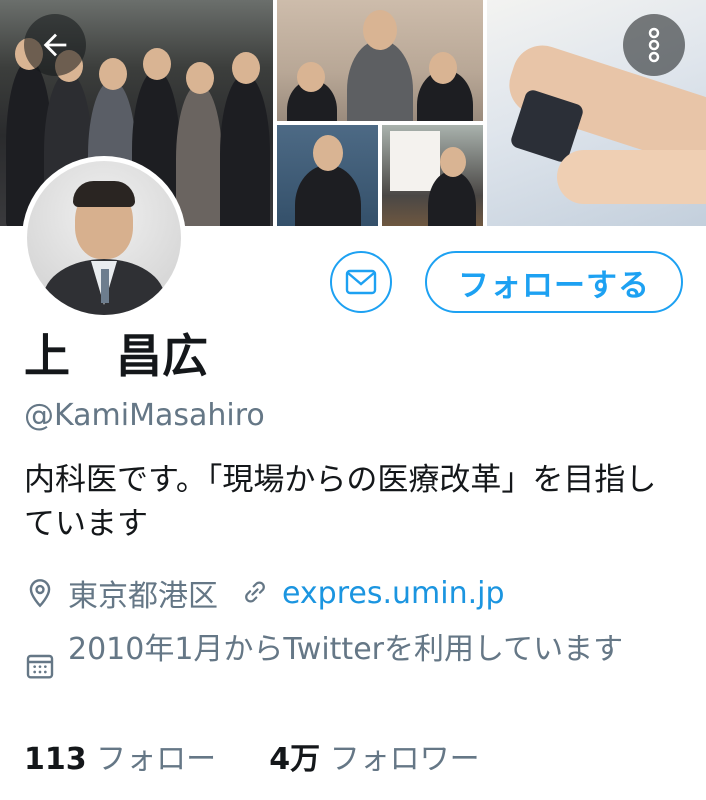 The height and width of the screenshot is (800, 706). I want to click on back-button, so click(55, 45).